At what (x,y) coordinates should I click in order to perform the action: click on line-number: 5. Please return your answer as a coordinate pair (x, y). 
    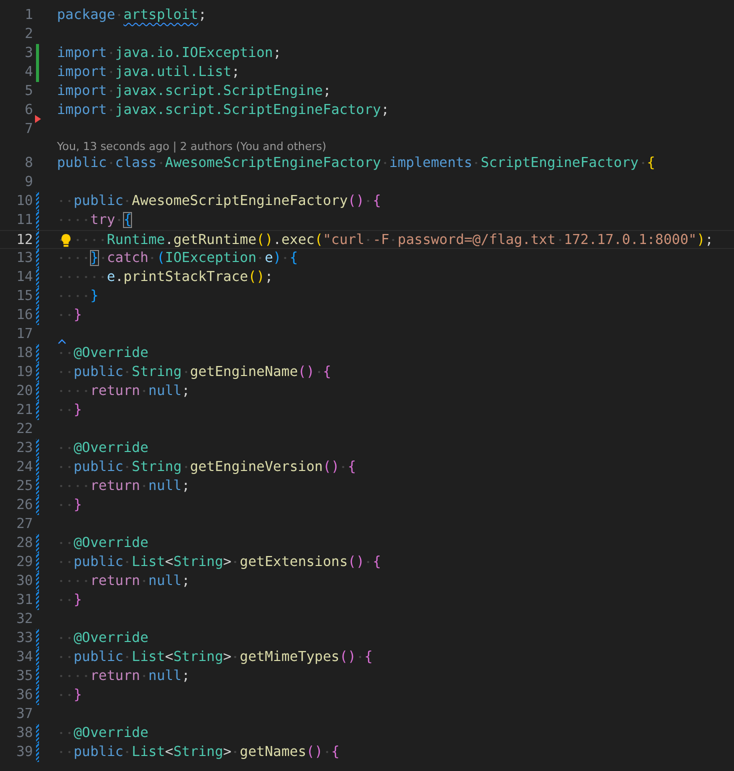
    Looking at the image, I should click on (28, 91).